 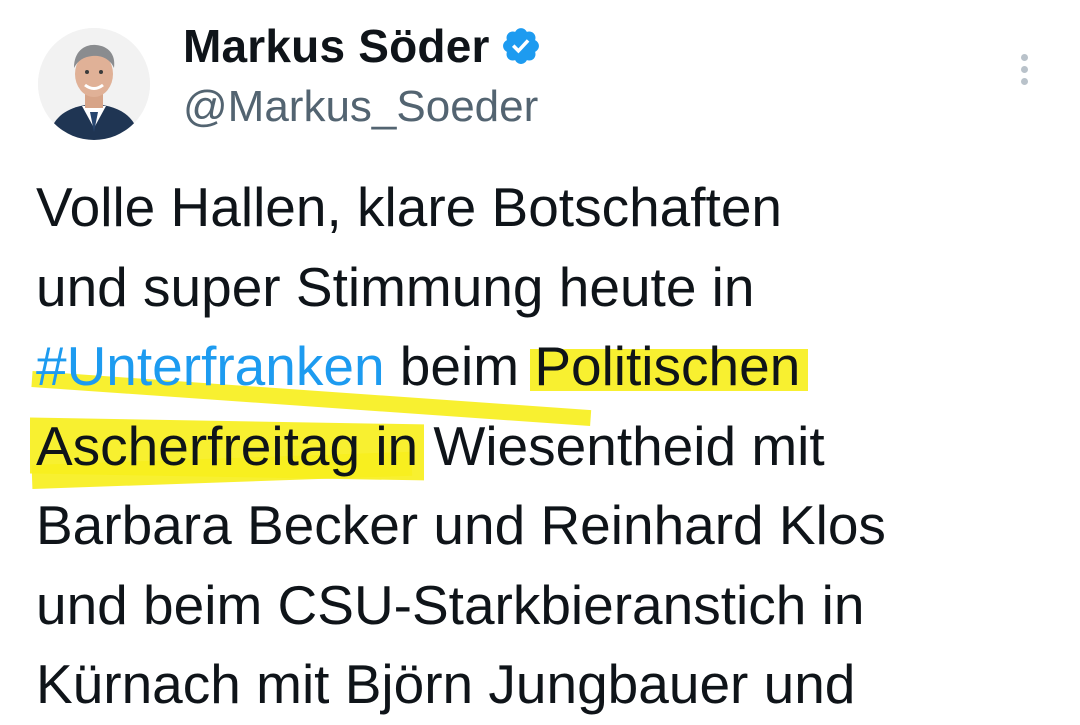 What do you see at coordinates (409, 207) in the screenshot?
I see `tweet-line: Volle Hallen, klare Botschaften` at bounding box center [409, 207].